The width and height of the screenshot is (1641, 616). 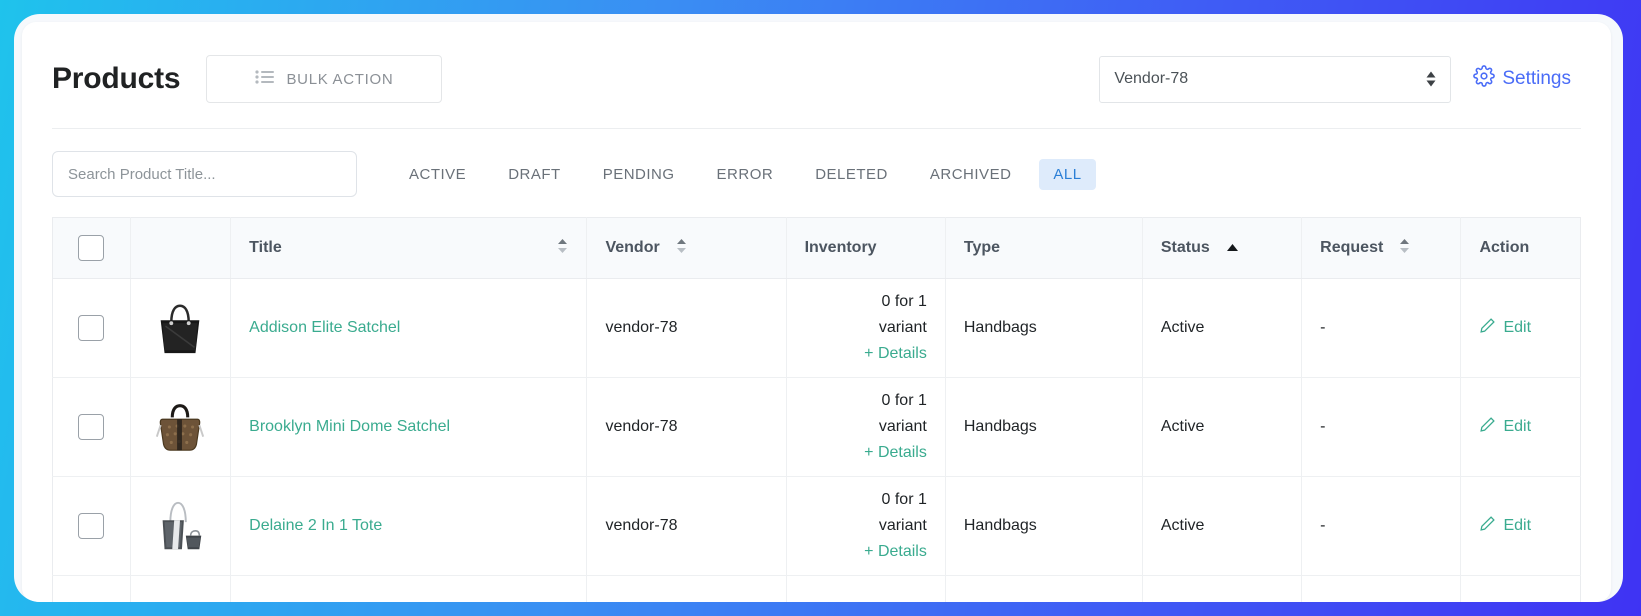 What do you see at coordinates (632, 247) in the screenshot?
I see `th-vendor-label: Vendor` at bounding box center [632, 247].